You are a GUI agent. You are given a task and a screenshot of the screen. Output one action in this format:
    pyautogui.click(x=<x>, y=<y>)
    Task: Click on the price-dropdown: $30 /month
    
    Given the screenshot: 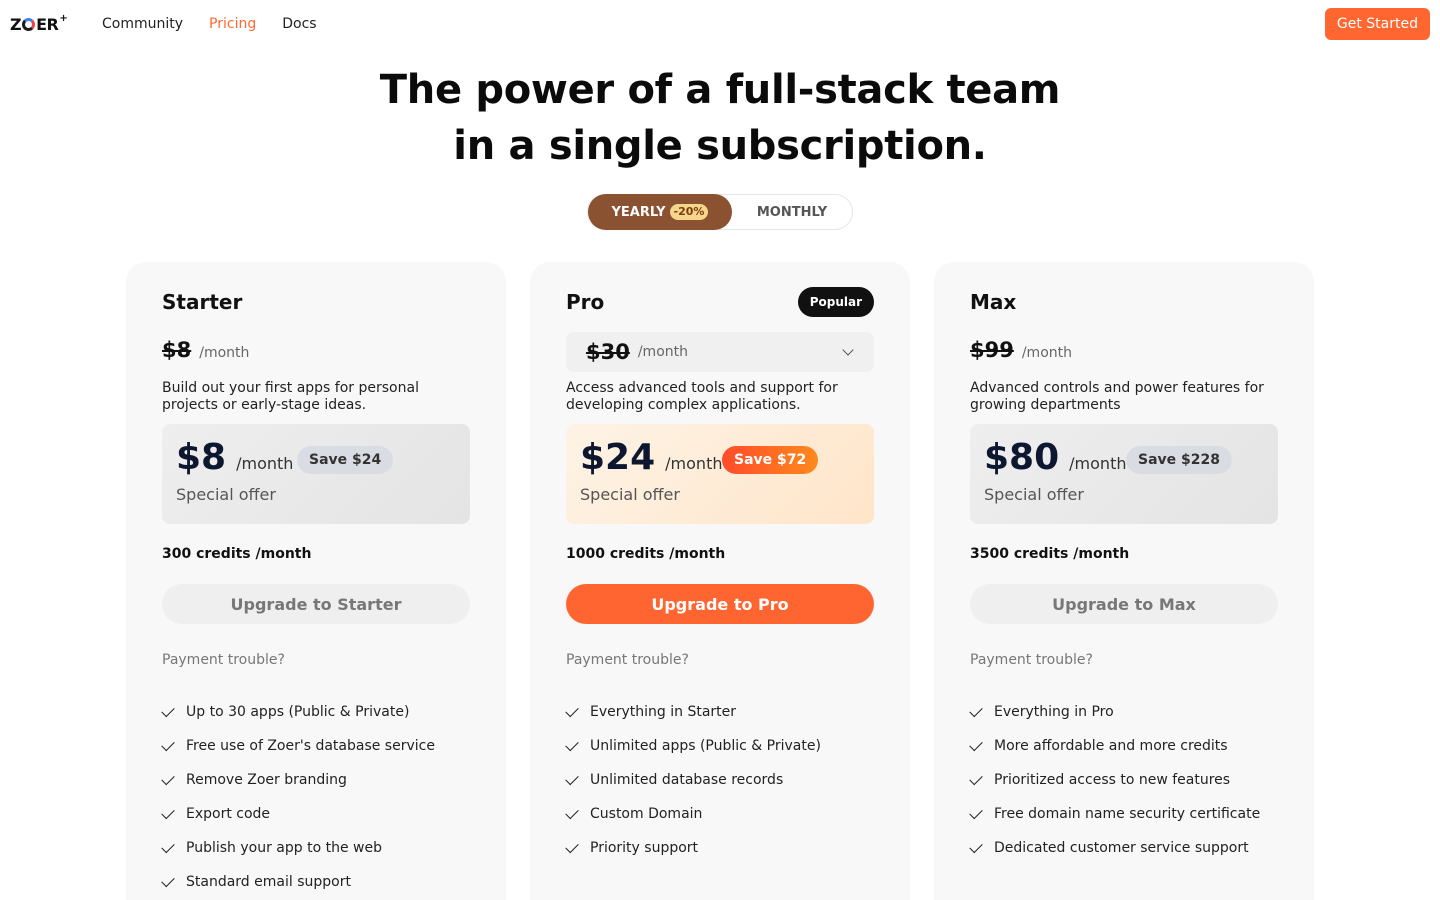 What is the action you would take?
    pyautogui.click(x=720, y=352)
    